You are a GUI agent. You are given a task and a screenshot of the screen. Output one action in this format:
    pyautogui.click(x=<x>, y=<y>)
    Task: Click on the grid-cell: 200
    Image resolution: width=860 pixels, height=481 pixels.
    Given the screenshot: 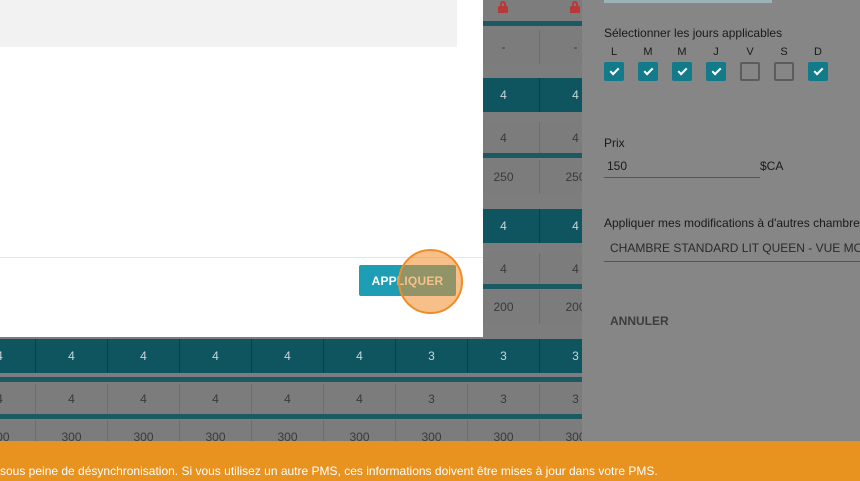 What is the action you would take?
    pyautogui.click(x=562, y=307)
    